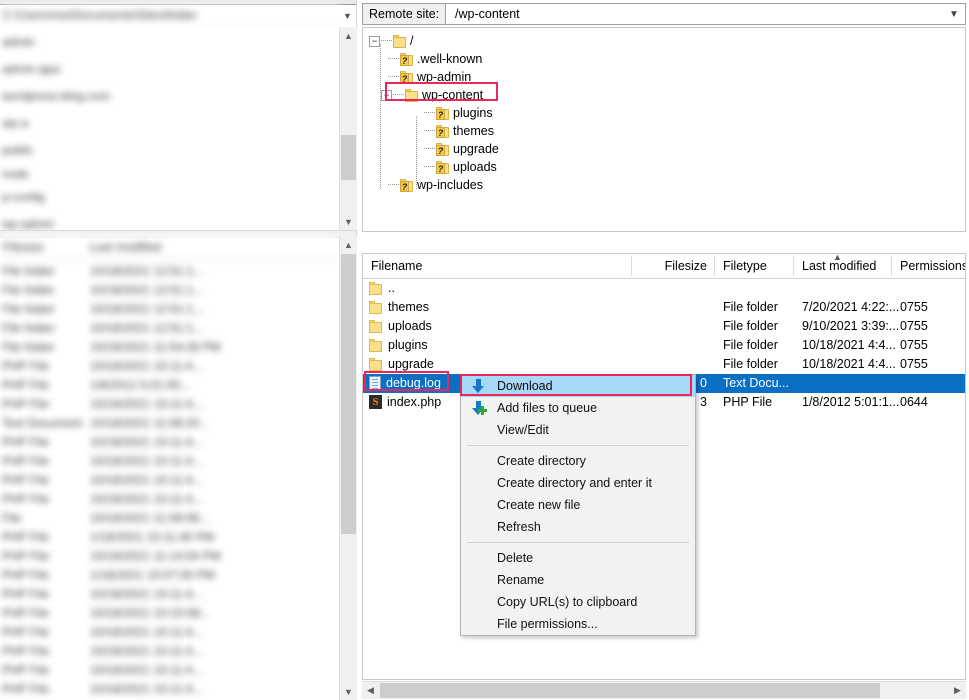 This screenshot has width=969, height=700. What do you see at coordinates (578, 461) in the screenshot?
I see `menu-item-create-directory: Create directory` at bounding box center [578, 461].